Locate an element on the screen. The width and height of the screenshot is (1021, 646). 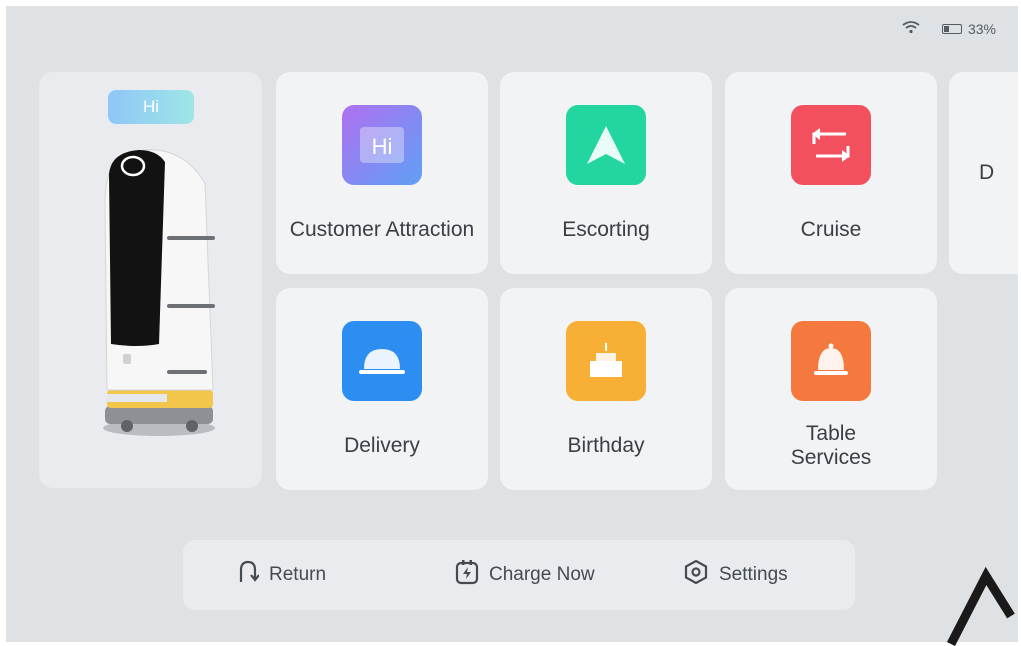
tile-label: Escorting is located at coordinates (606, 229).